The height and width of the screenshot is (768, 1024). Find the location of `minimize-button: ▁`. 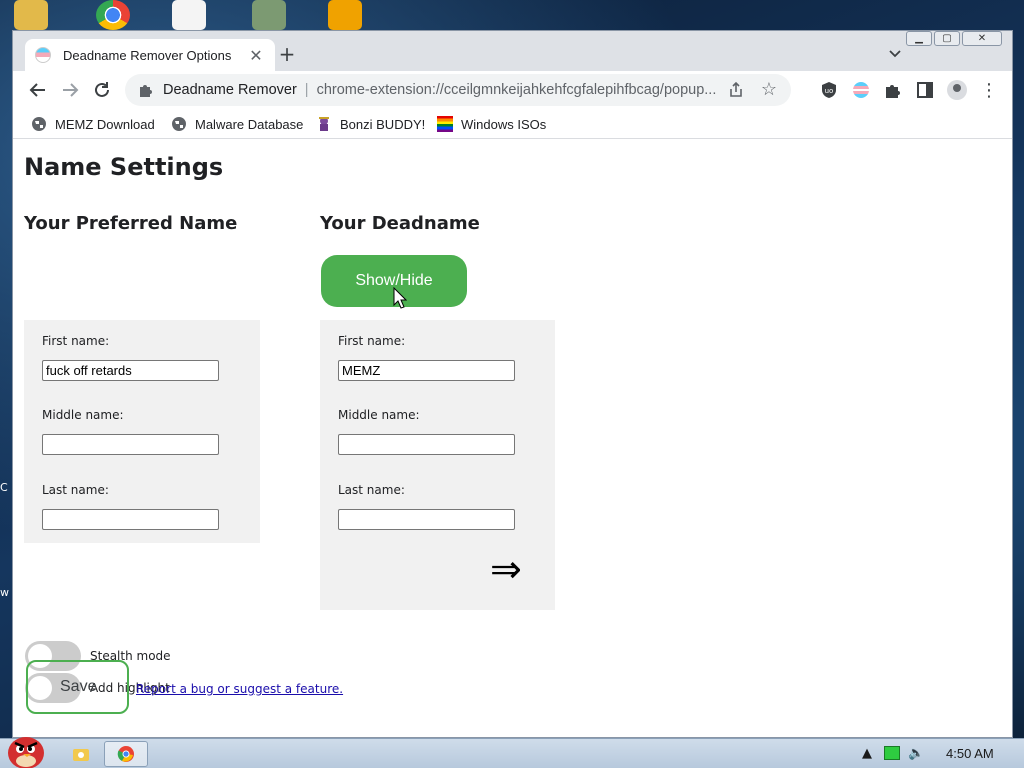

minimize-button: ▁ is located at coordinates (919, 38).